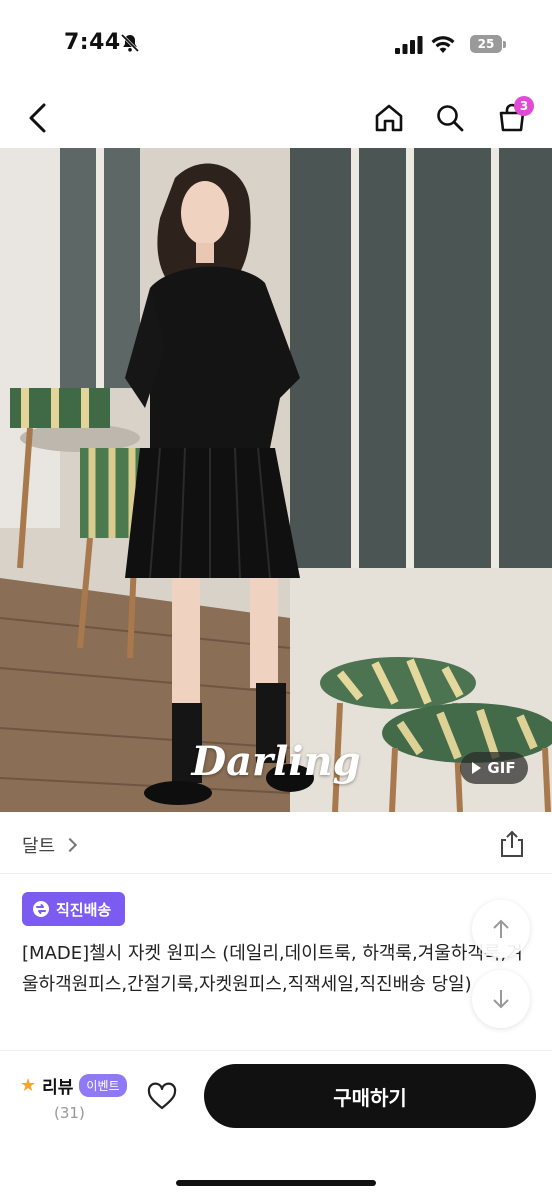 The height and width of the screenshot is (1200, 552). Describe the element at coordinates (103, 1085) in the screenshot. I see `event-badge: 이벤트` at that location.